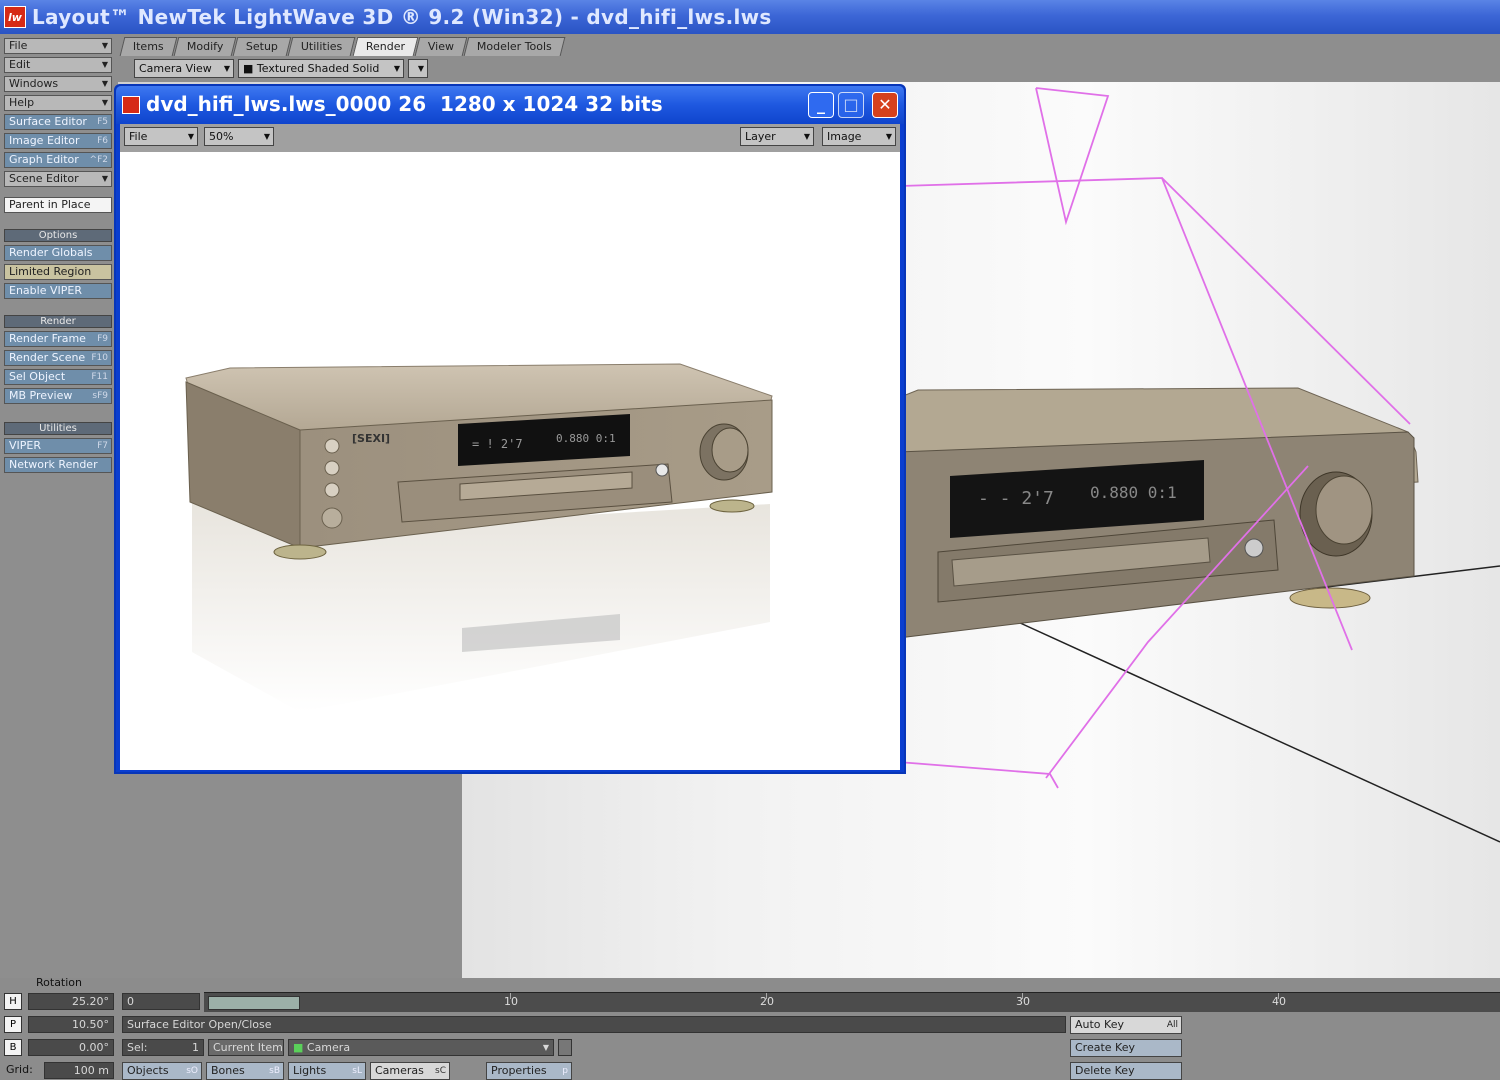 Image resolution: width=1500 pixels, height=1080 pixels. What do you see at coordinates (71, 1001) in the screenshot?
I see `heading-field: 25.20°` at bounding box center [71, 1001].